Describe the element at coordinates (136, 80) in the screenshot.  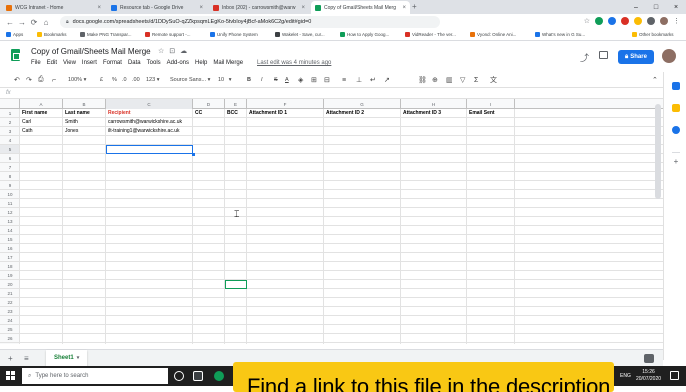
I see `increase-decimal-button: .00` at that location.